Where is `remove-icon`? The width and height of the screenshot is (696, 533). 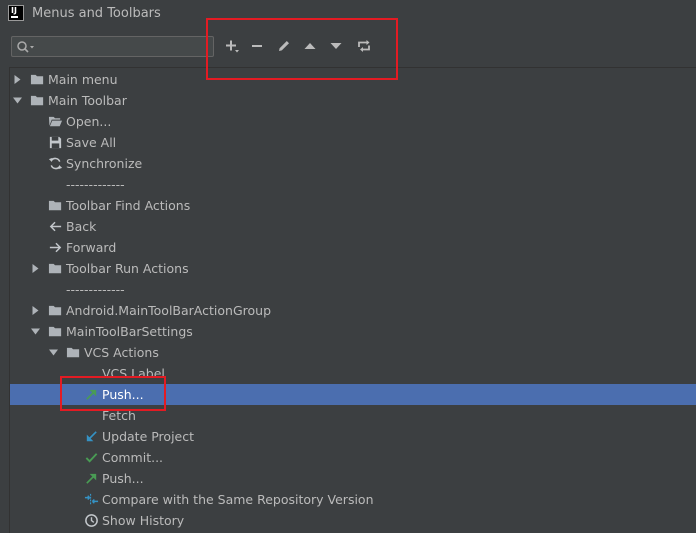 remove-icon is located at coordinates (257, 46).